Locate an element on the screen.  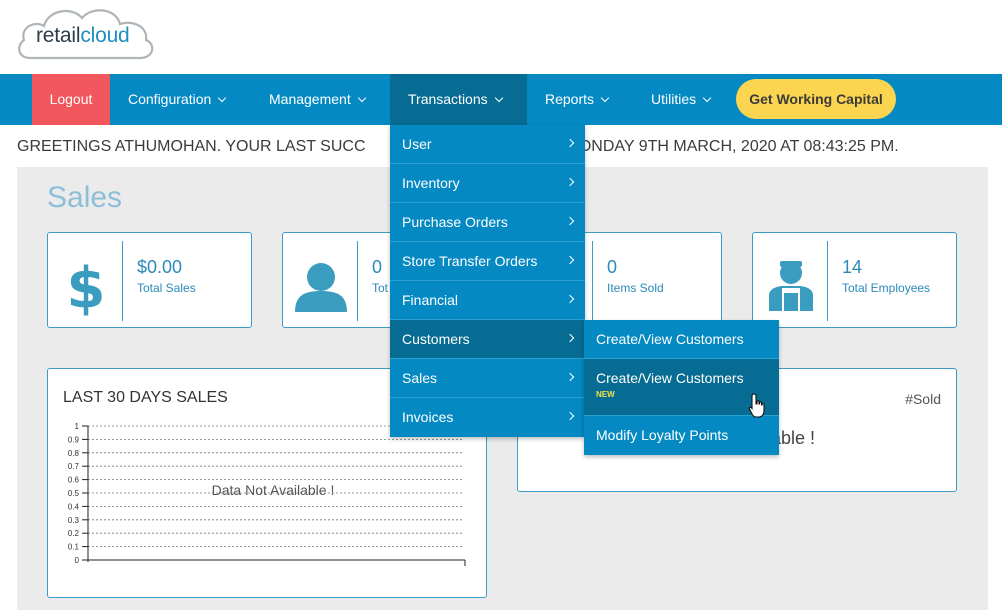
page-title: Sales is located at coordinates (85, 197).